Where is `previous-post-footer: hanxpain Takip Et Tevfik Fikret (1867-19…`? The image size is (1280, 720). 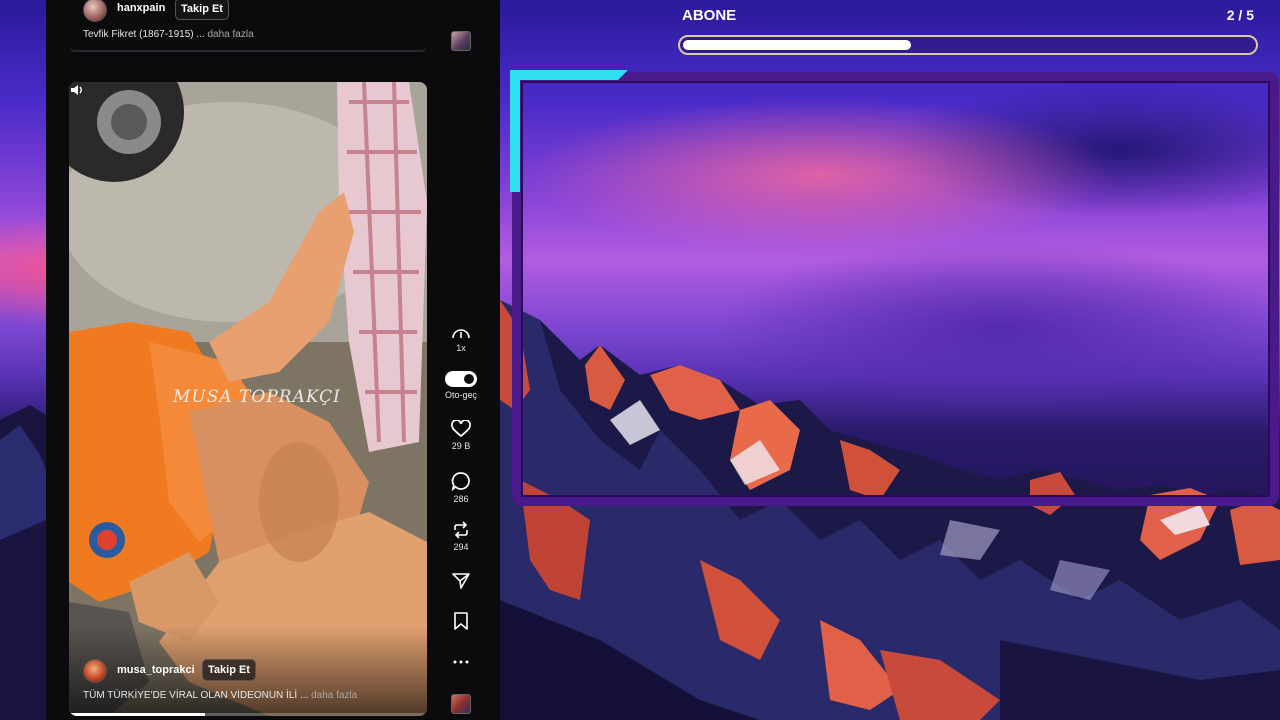 previous-post-footer: hanxpain Takip Et Tevfik Fikret (1867-19… is located at coordinates (248, 26).